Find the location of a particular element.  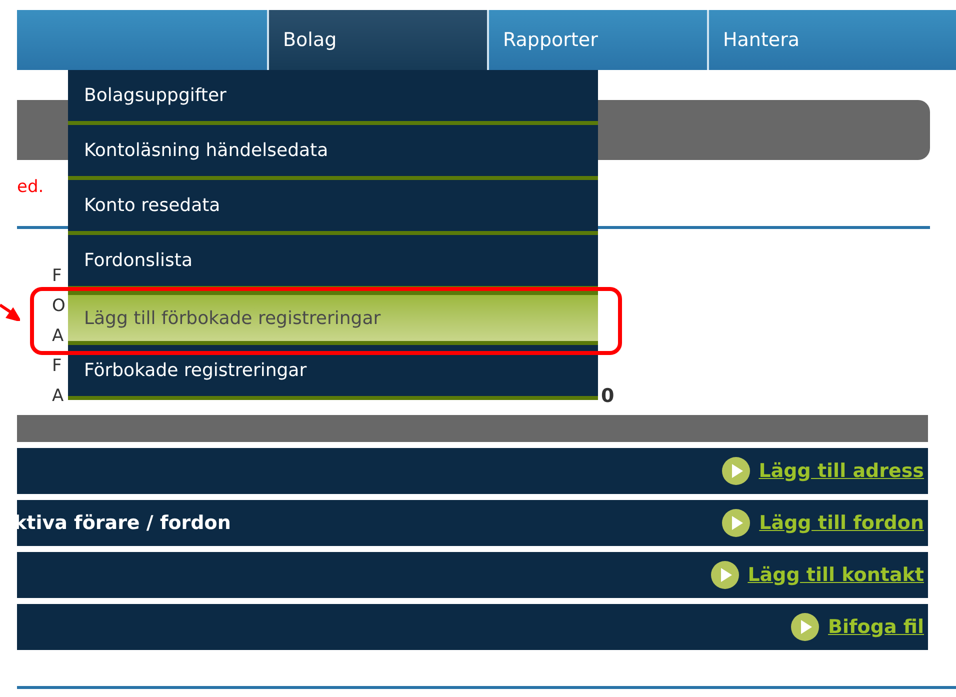

field-label: O is located at coordinates (59, 306).